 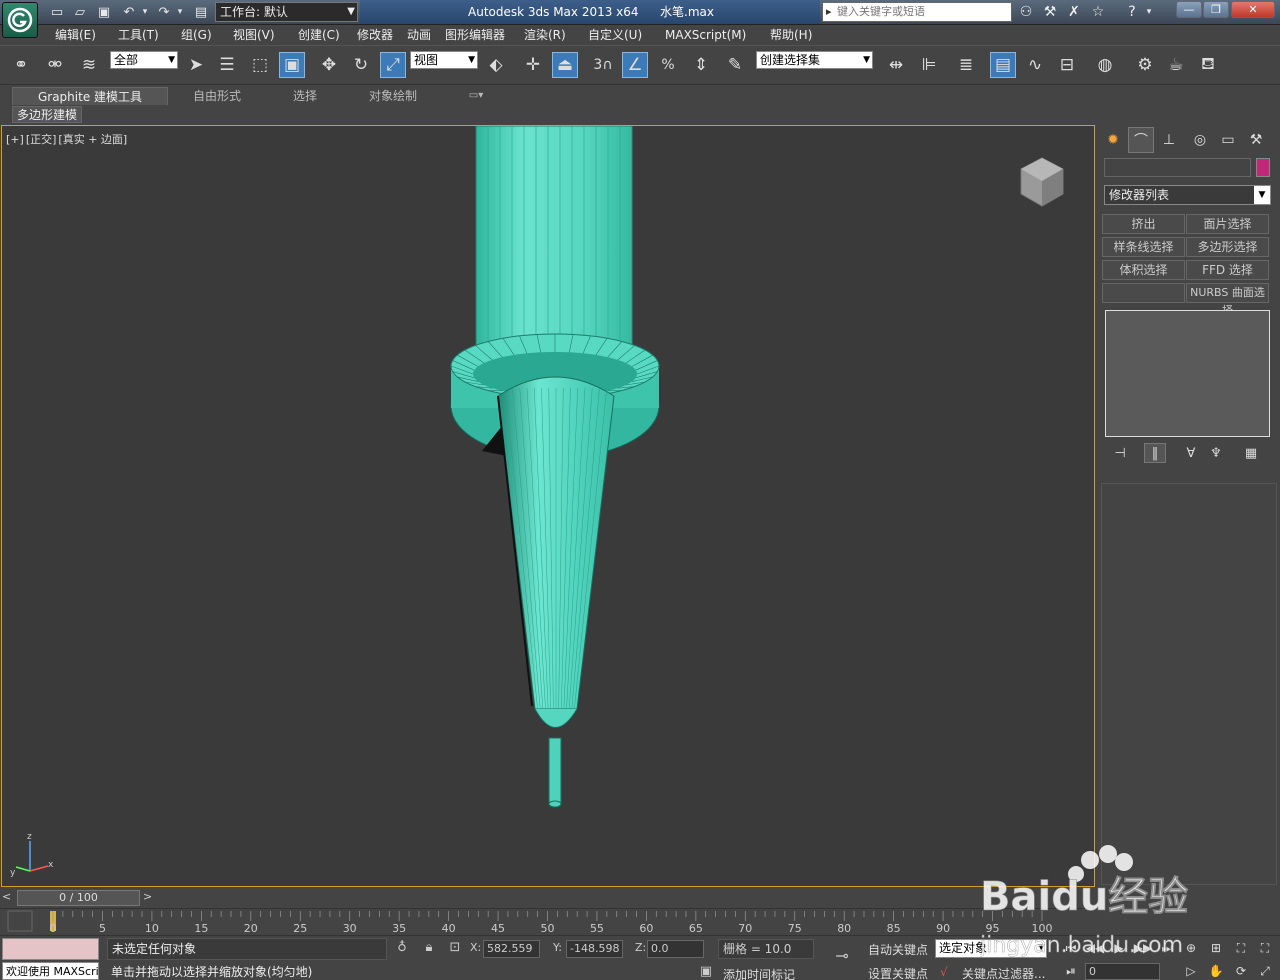 What do you see at coordinates (1035, 65) in the screenshot?
I see `curve-editor-icon: ∿` at bounding box center [1035, 65].